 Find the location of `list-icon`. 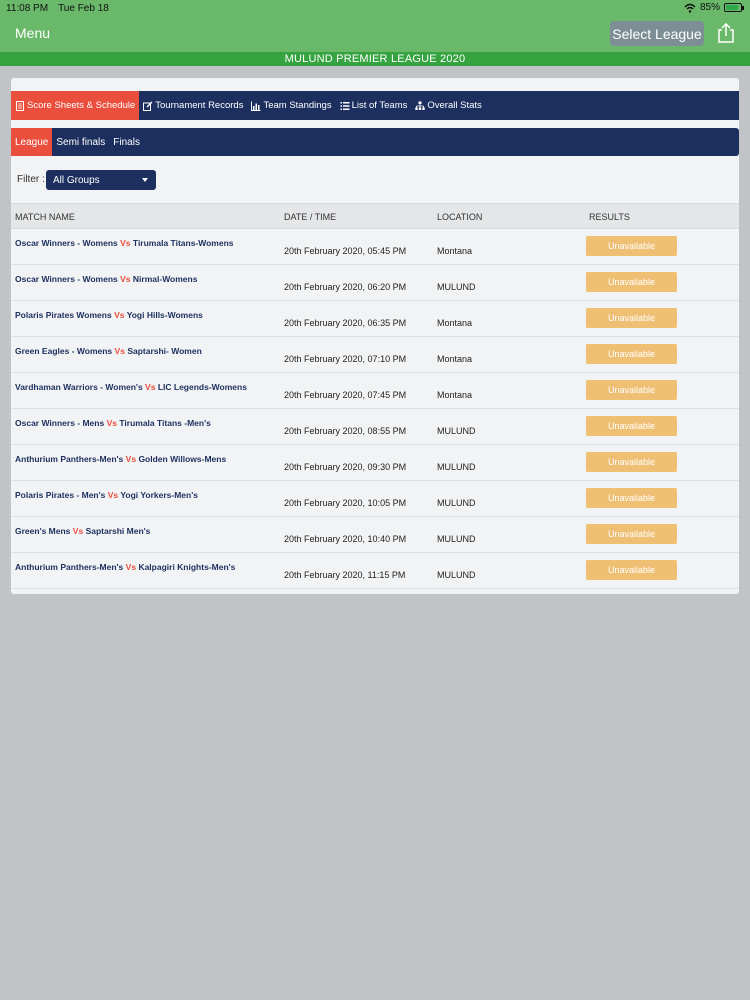

list-icon is located at coordinates (345, 105).